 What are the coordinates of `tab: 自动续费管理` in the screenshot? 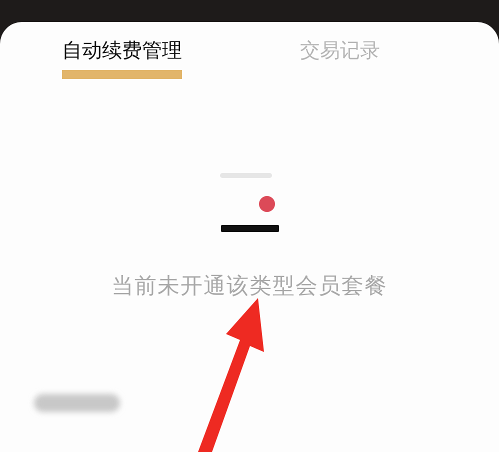 It's located at (122, 57).